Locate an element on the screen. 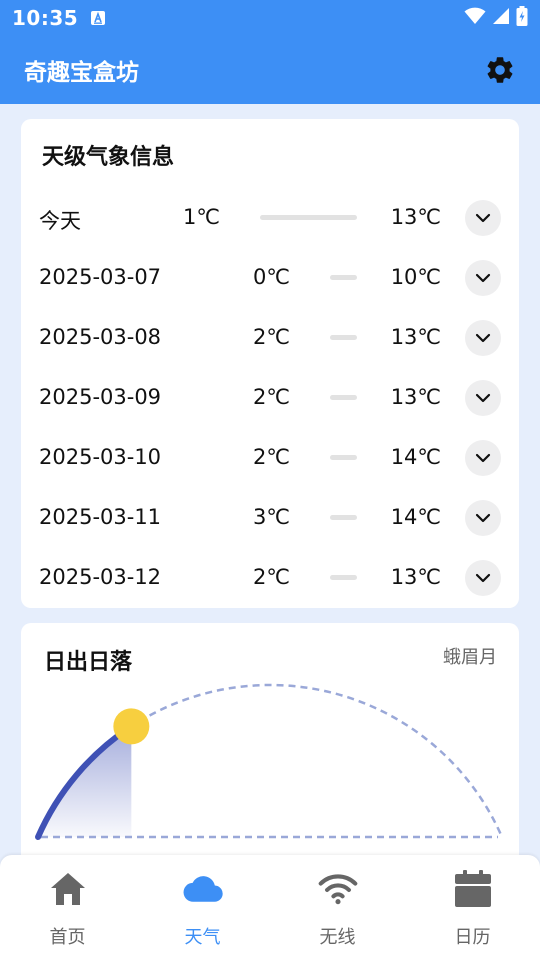  nav-label: 无线 is located at coordinates (337, 937).